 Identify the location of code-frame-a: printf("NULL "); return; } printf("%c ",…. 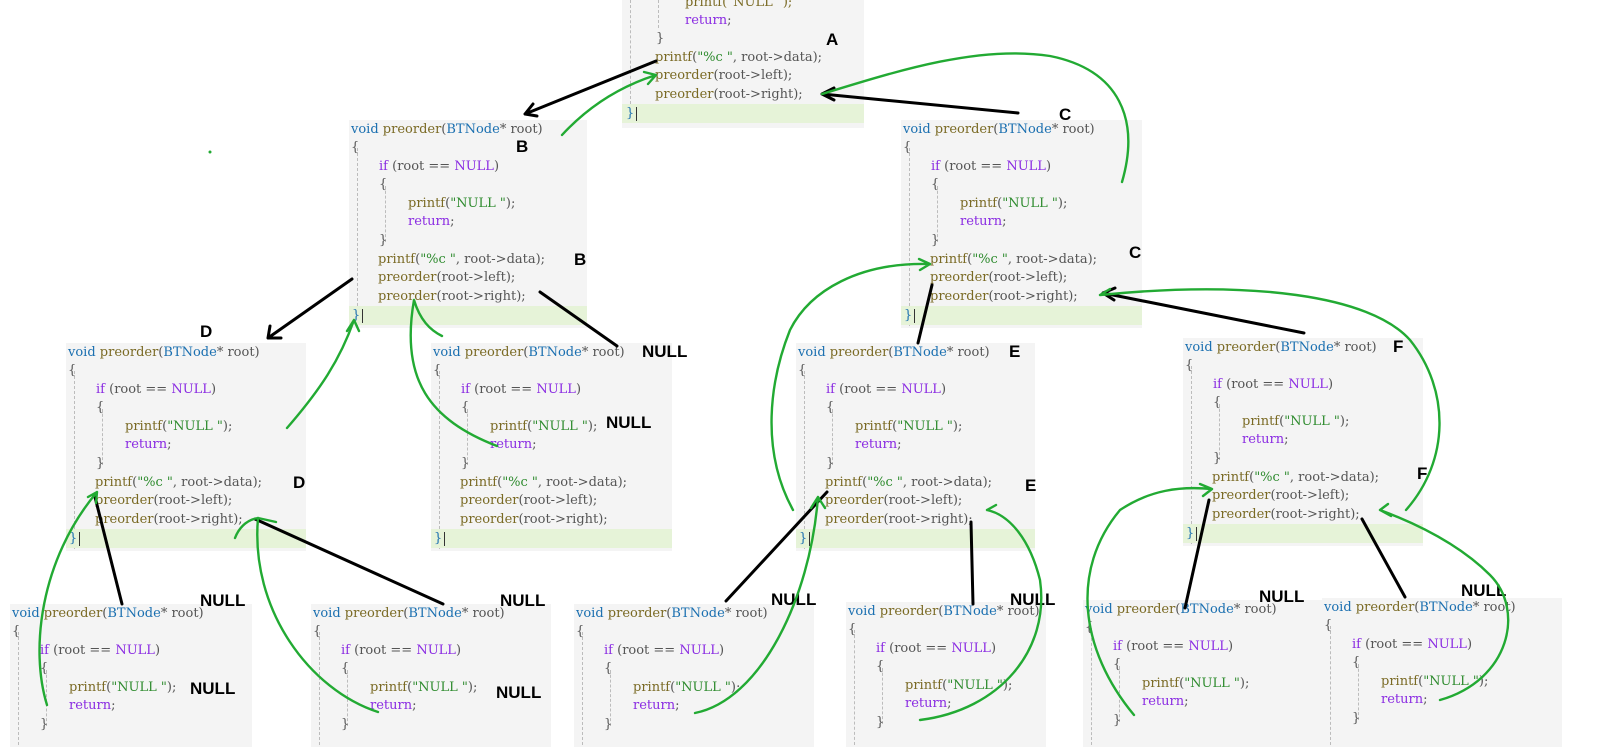
(743, 64).